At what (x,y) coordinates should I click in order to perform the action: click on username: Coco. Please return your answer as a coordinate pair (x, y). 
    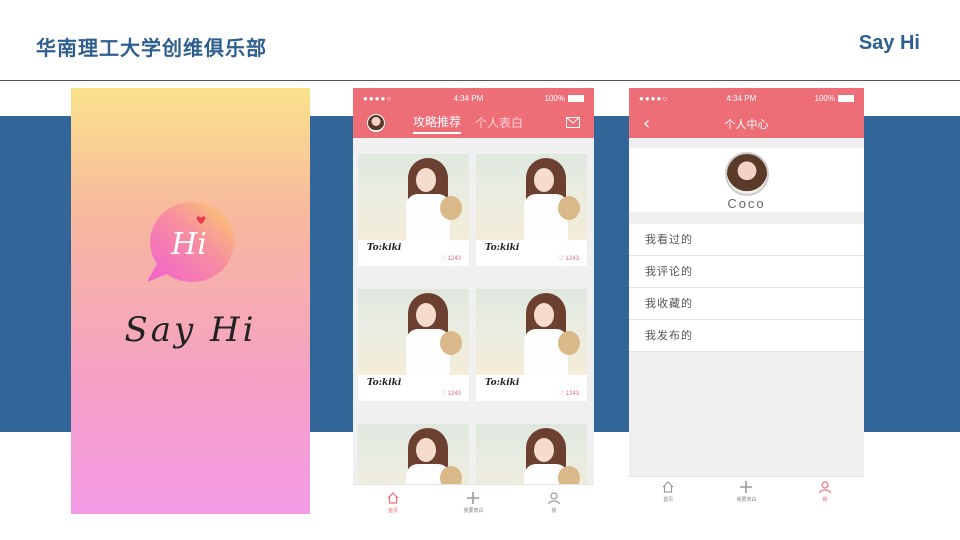
    Looking at the image, I should click on (746, 203).